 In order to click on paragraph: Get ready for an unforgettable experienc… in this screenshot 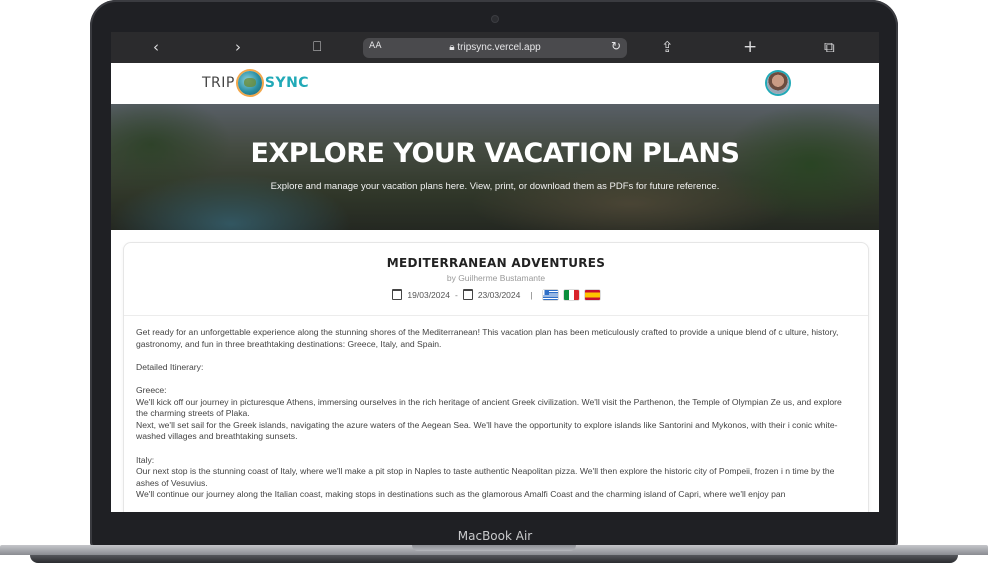, I will do `click(487, 338)`.